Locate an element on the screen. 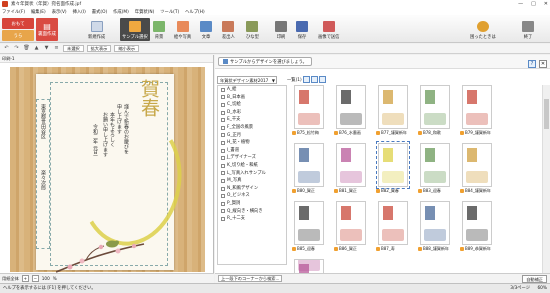  category-item: G_正月 is located at coordinates (252, 136).